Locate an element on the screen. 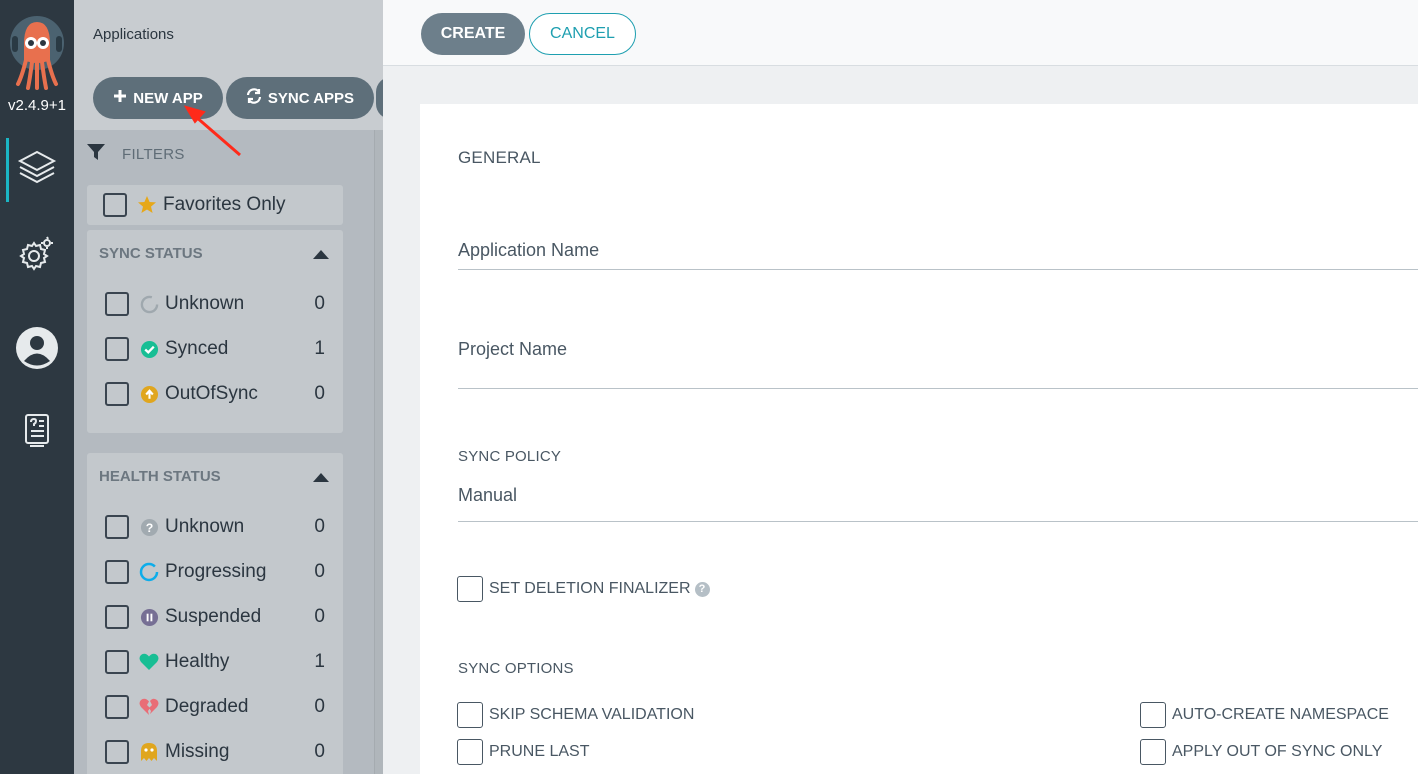  nav-applications is located at coordinates (37, 170).